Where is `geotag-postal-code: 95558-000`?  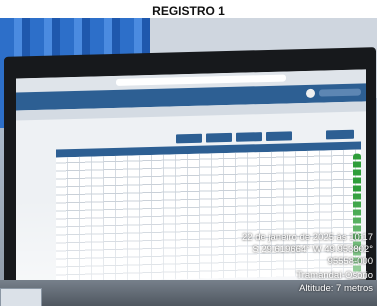 geotag-postal-code: 95558-000 is located at coordinates (350, 261).